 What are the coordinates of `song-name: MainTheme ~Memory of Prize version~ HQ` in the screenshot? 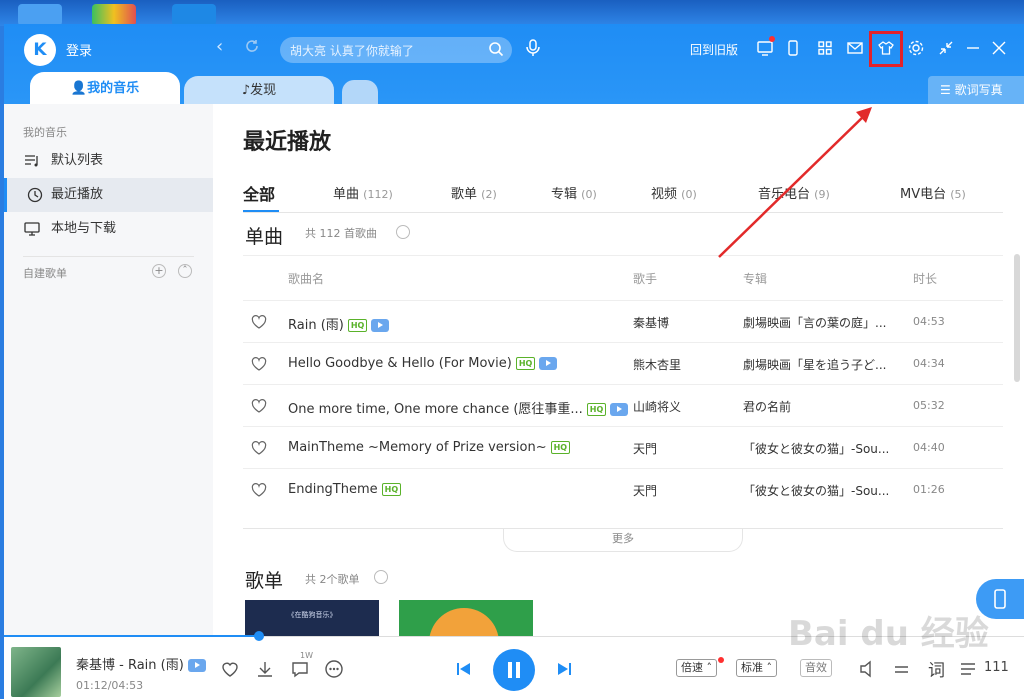 It's located at (429, 447).